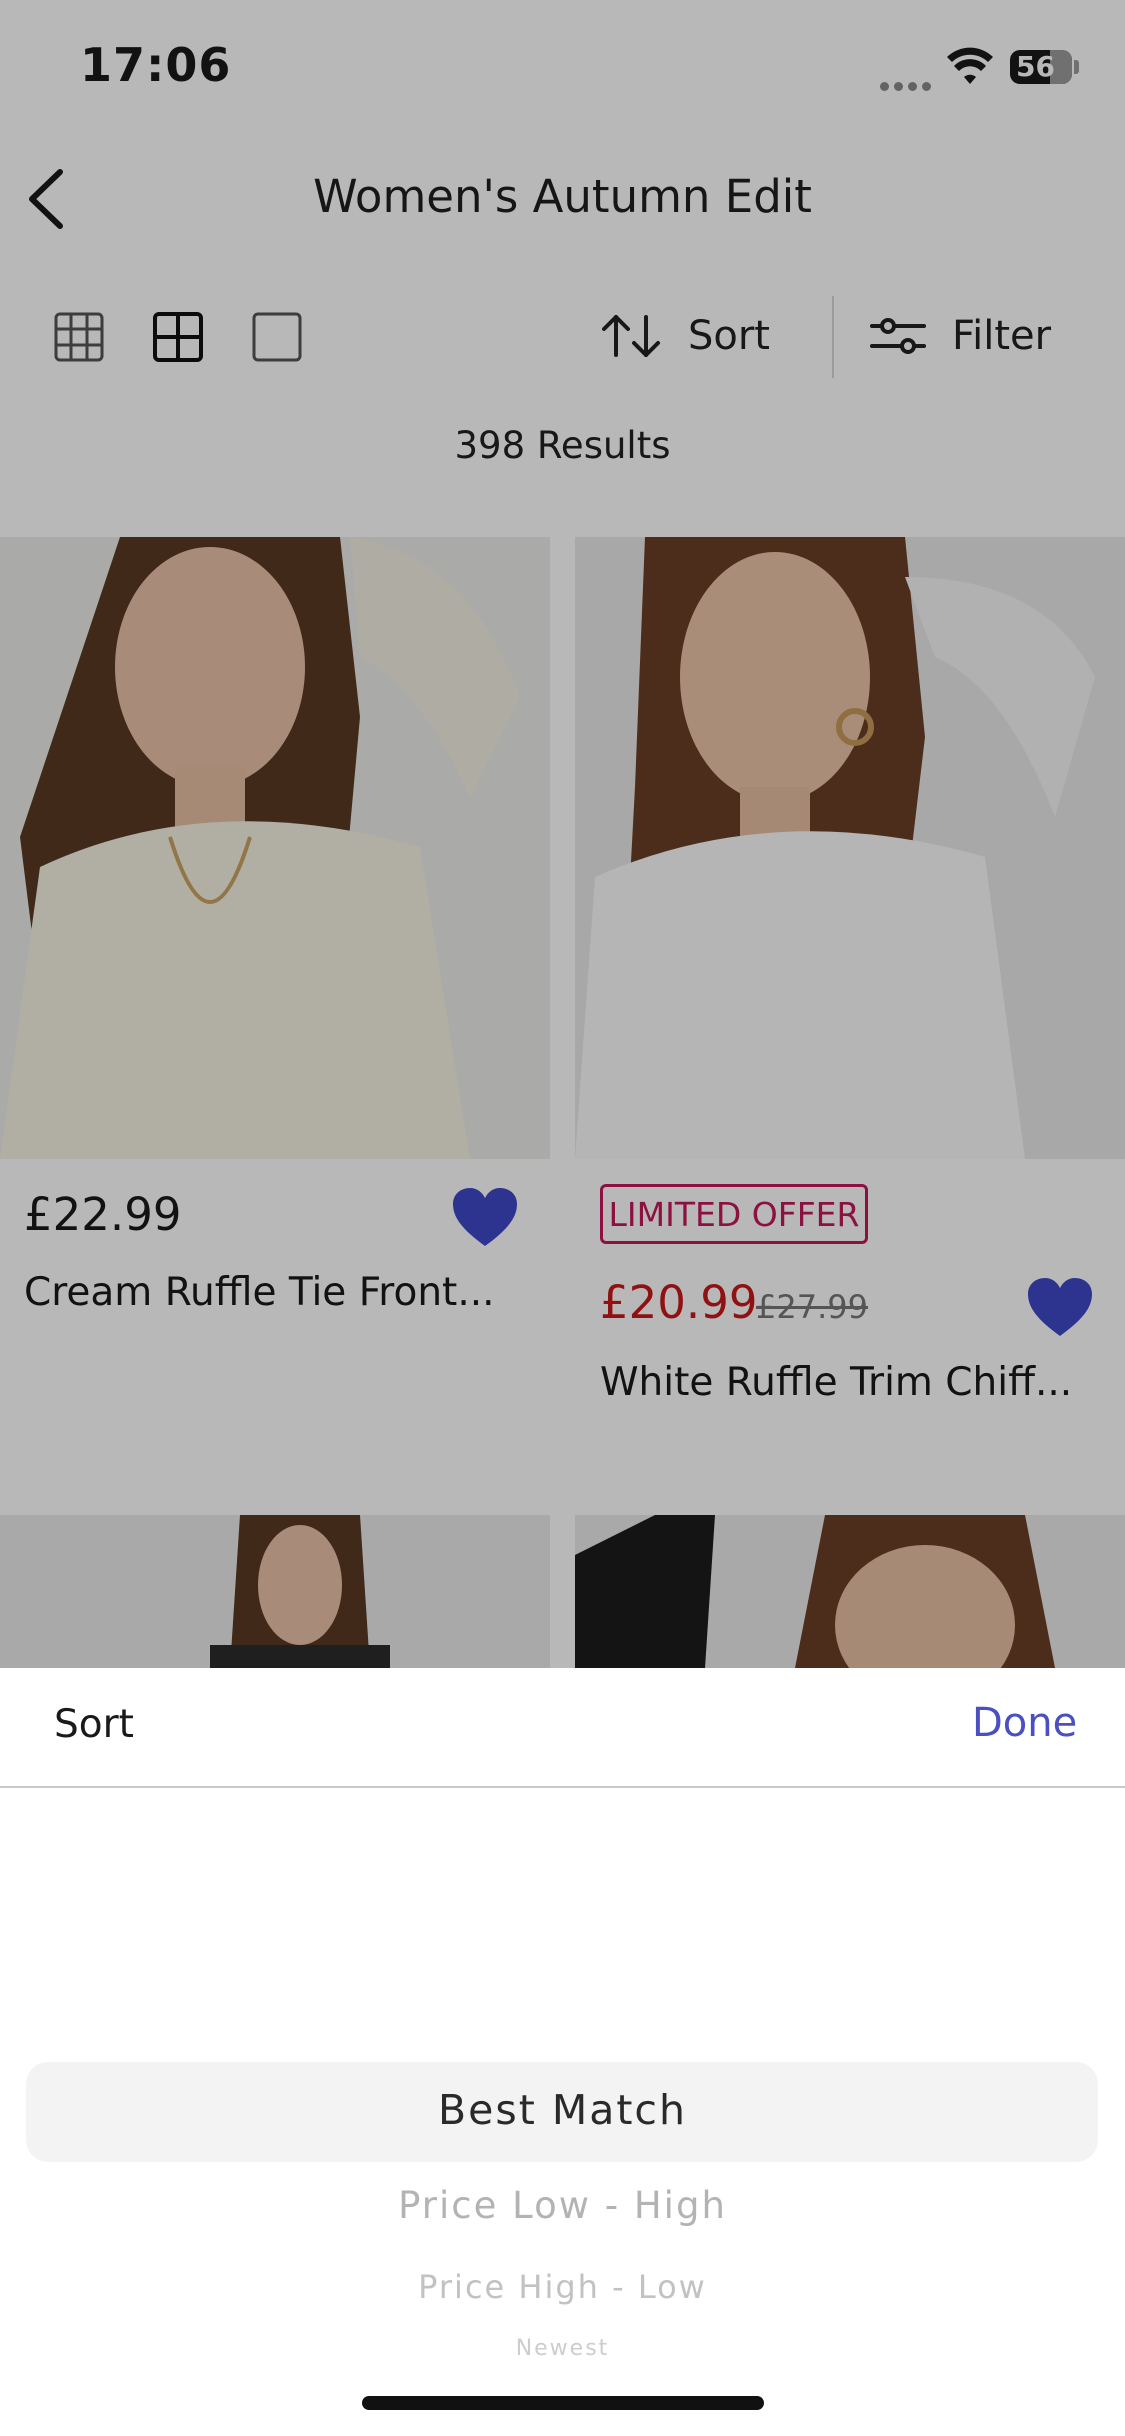 The image size is (1125, 2436). I want to click on done-button: Done, so click(1024, 1723).